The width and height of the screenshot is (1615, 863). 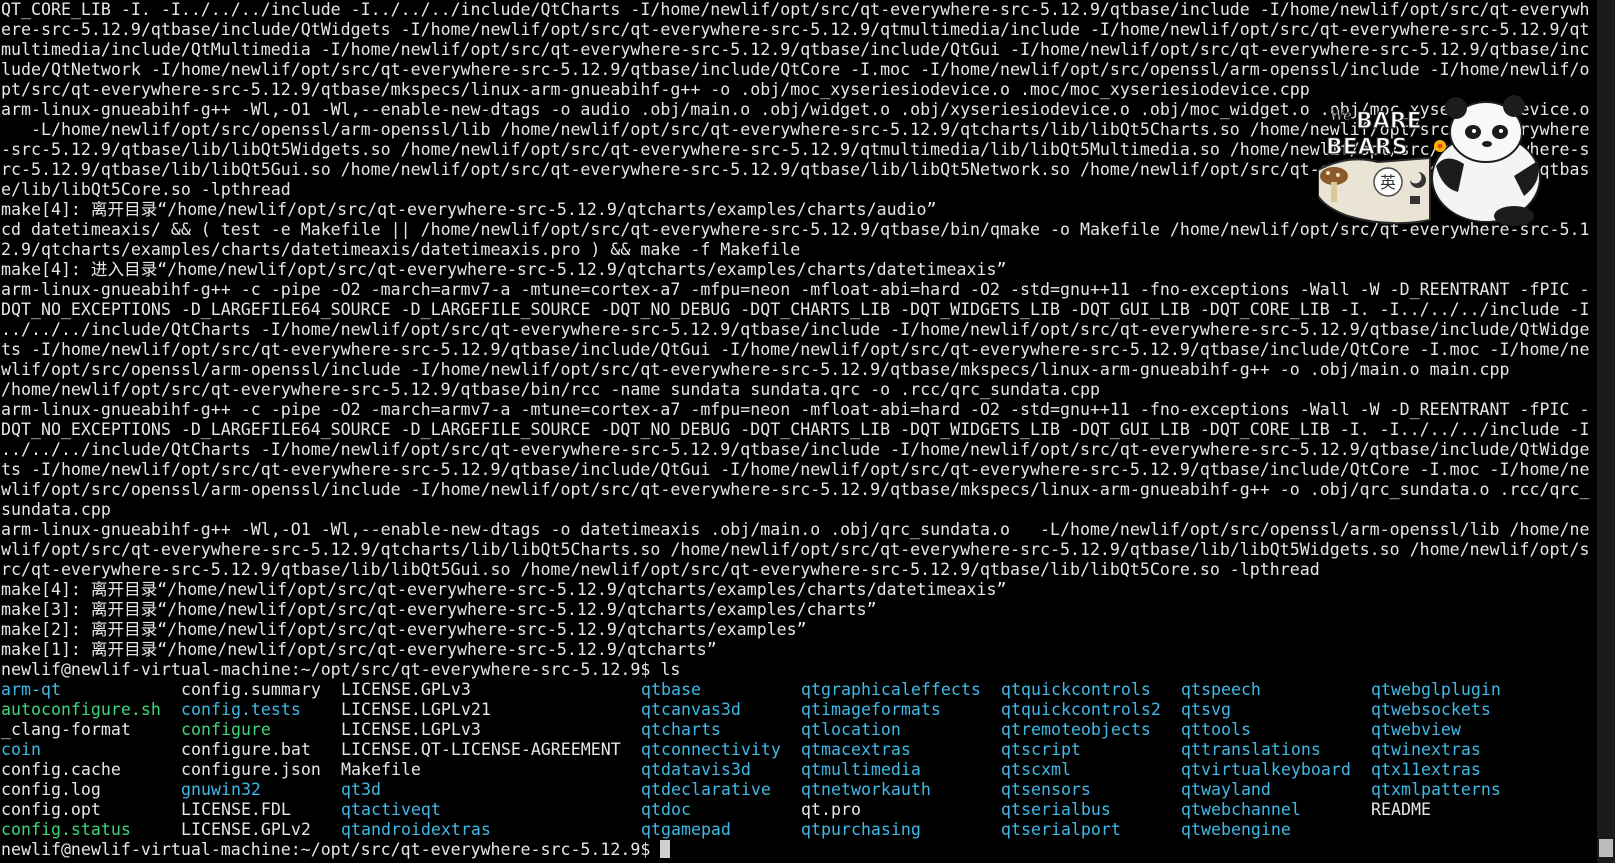 What do you see at coordinates (861, 829) in the screenshot?
I see `directory-entry: qtpurchasing` at bounding box center [861, 829].